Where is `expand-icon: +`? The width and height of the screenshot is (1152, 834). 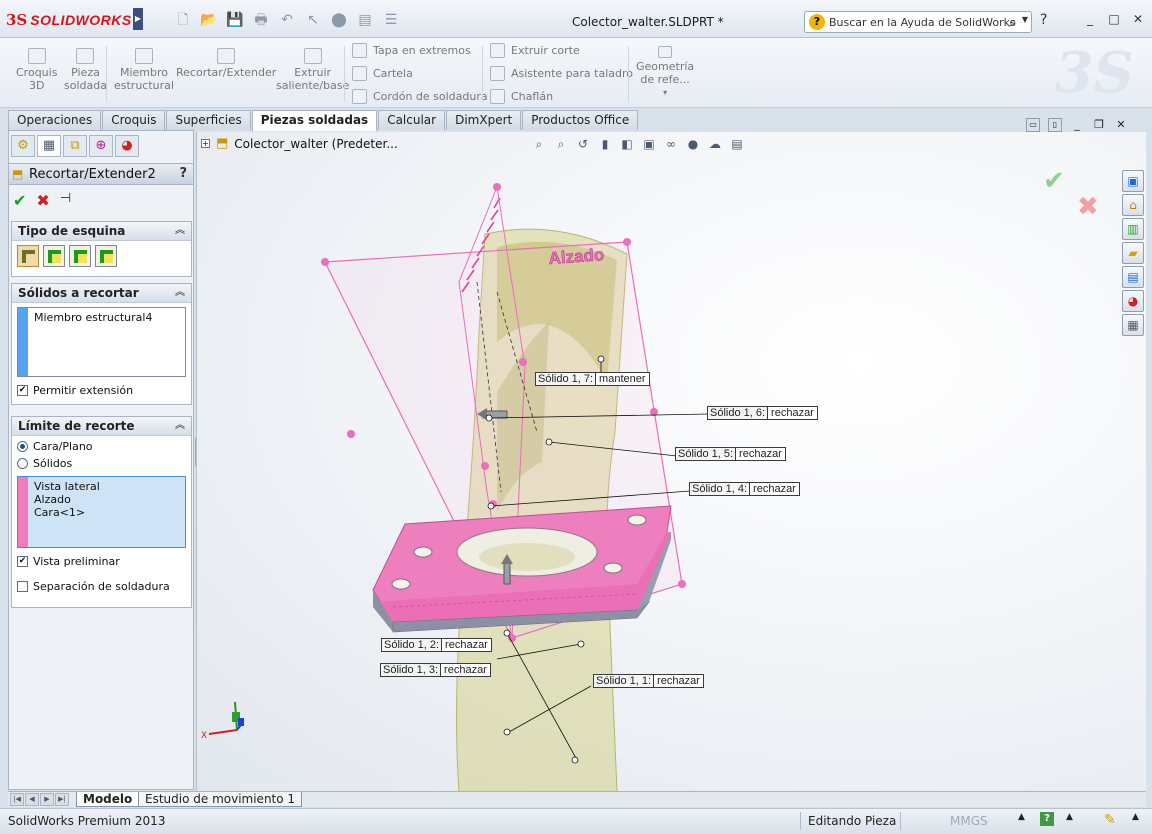
expand-icon: + is located at coordinates (205, 143).